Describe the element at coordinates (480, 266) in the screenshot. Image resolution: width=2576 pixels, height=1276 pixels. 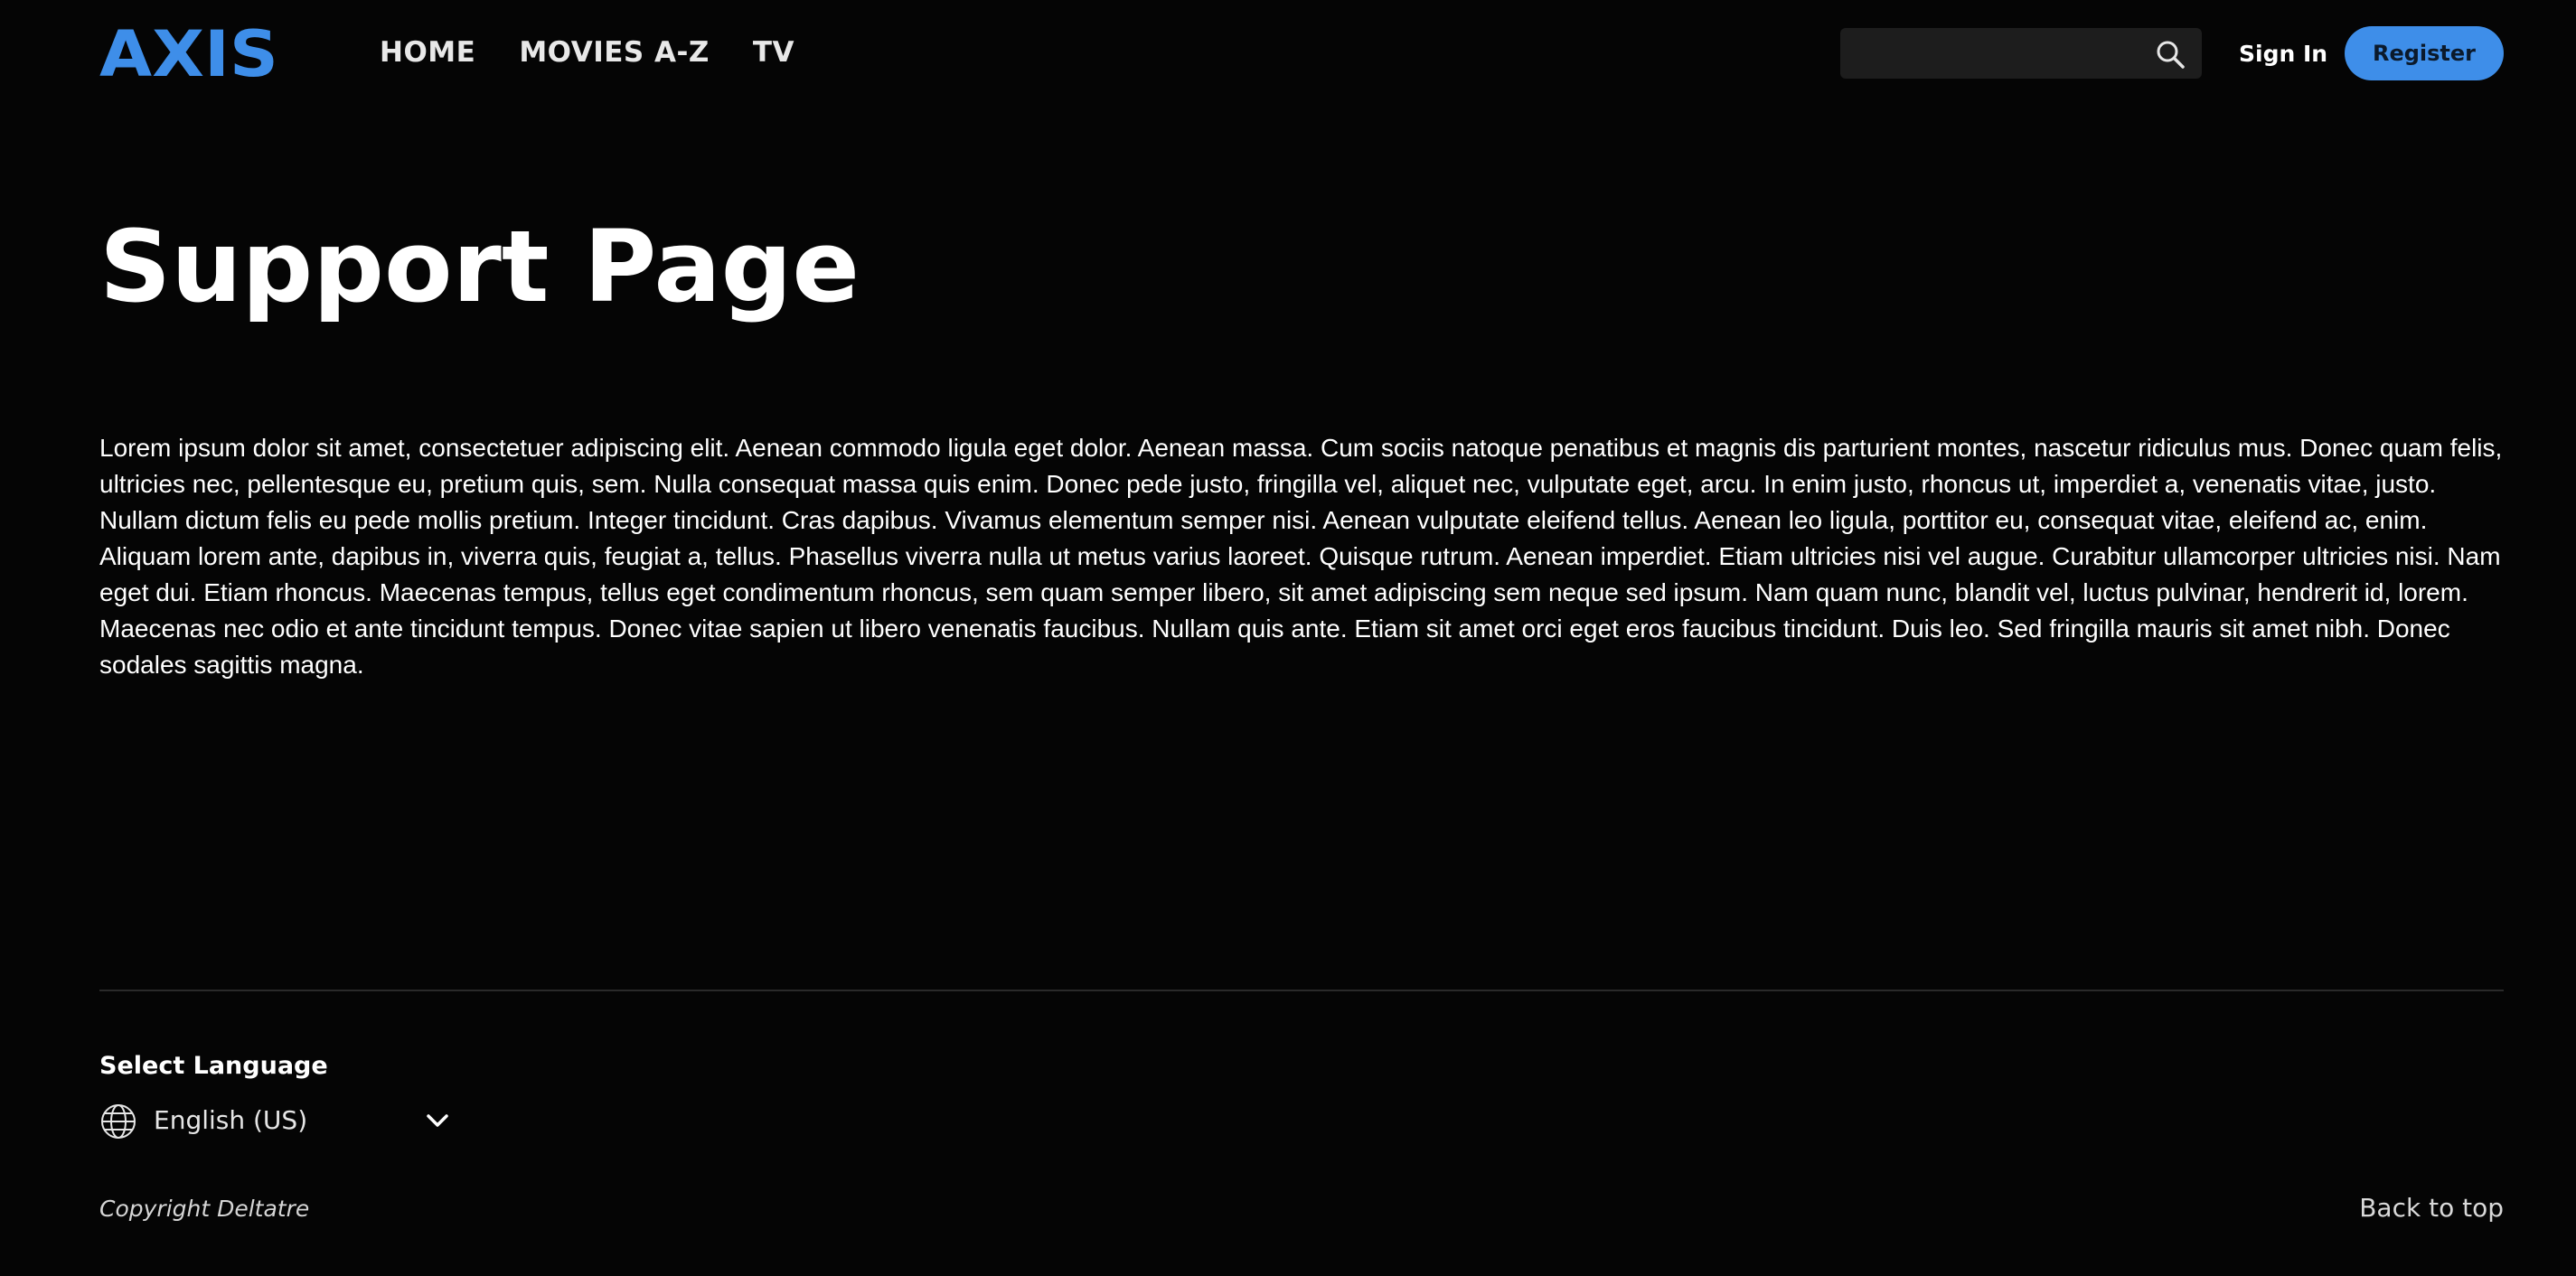
I see `page-title: Support Page` at that location.